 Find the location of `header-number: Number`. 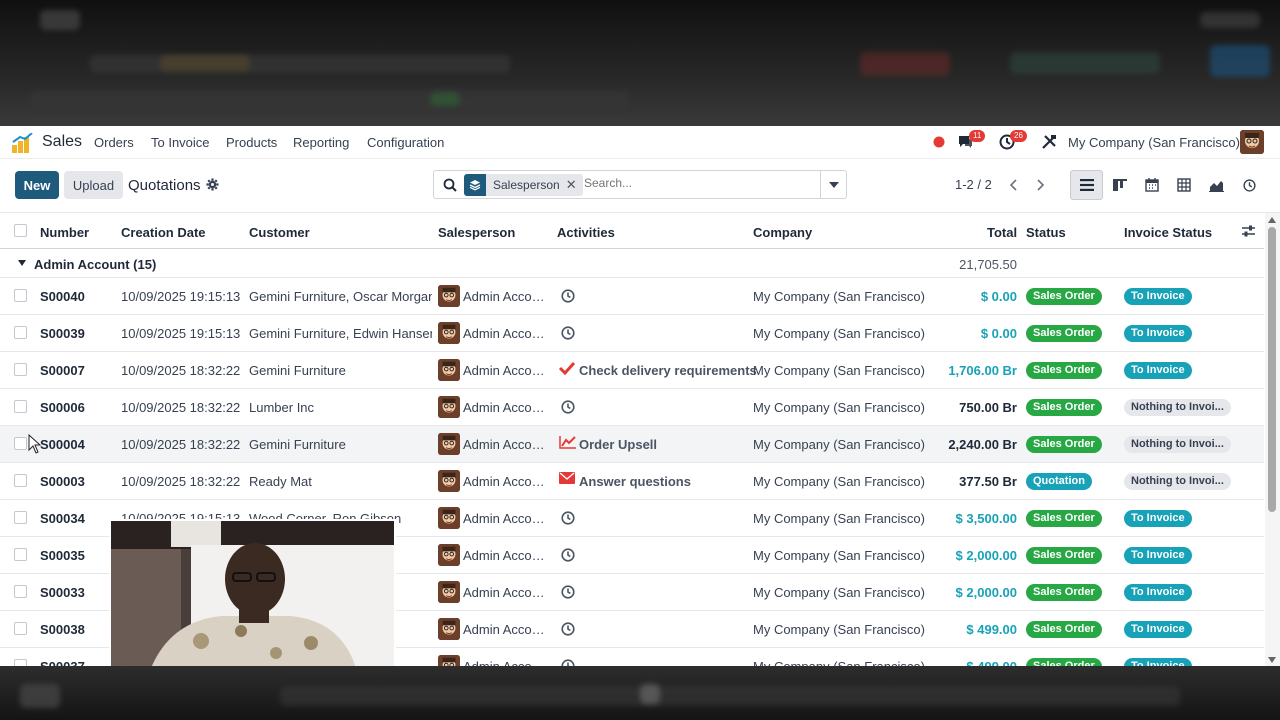

header-number: Number is located at coordinates (64, 232).